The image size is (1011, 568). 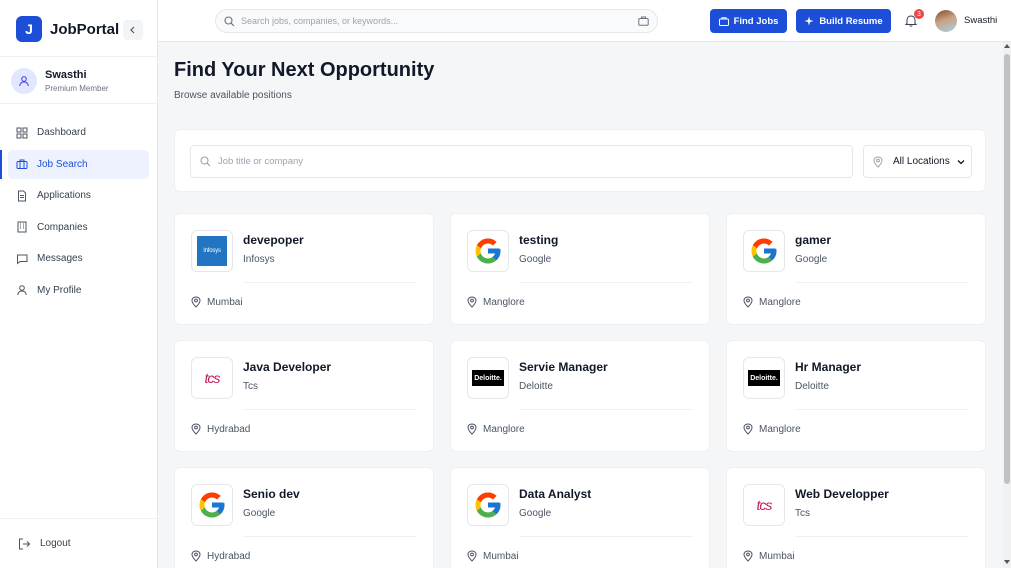 What do you see at coordinates (85, 29) in the screenshot?
I see `brand-name: JobPortal` at bounding box center [85, 29].